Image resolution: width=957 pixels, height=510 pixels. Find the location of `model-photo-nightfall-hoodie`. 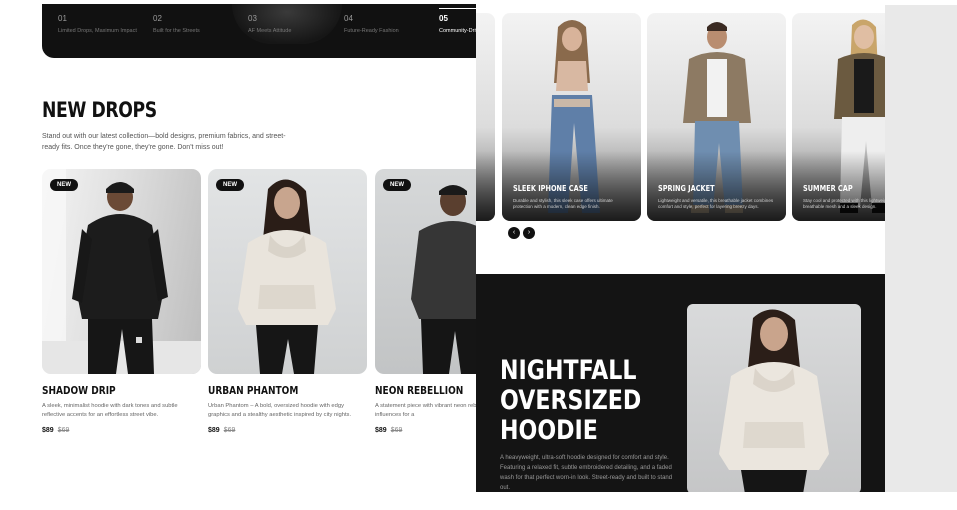

model-photo-nightfall-hoodie is located at coordinates (774, 400).